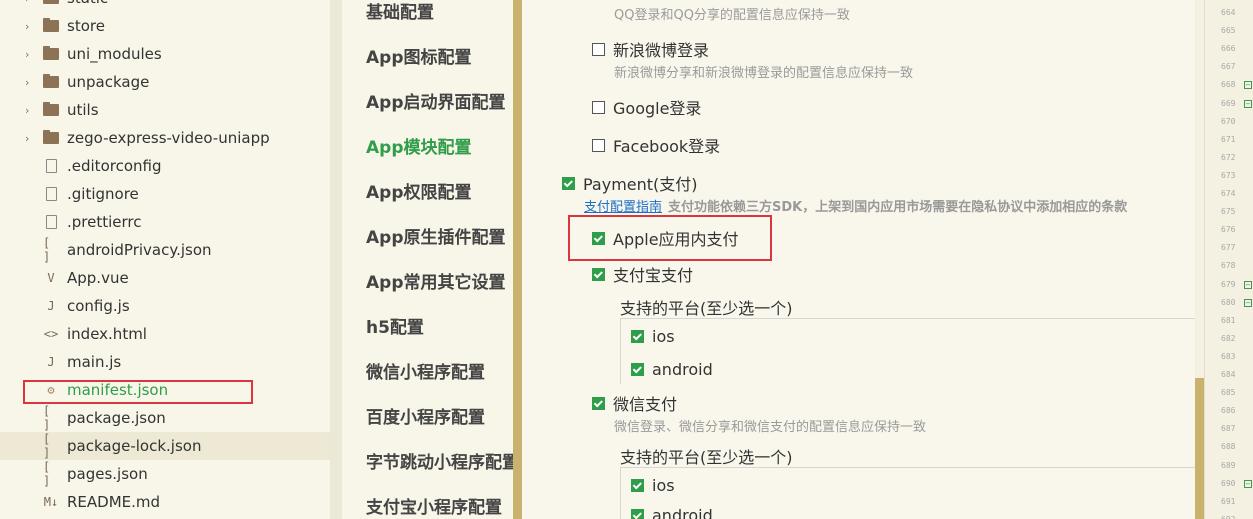 Image resolution: width=1253 pixels, height=519 pixels. Describe the element at coordinates (114, 166) in the screenshot. I see `tree-item-label: .editorconfig` at that location.